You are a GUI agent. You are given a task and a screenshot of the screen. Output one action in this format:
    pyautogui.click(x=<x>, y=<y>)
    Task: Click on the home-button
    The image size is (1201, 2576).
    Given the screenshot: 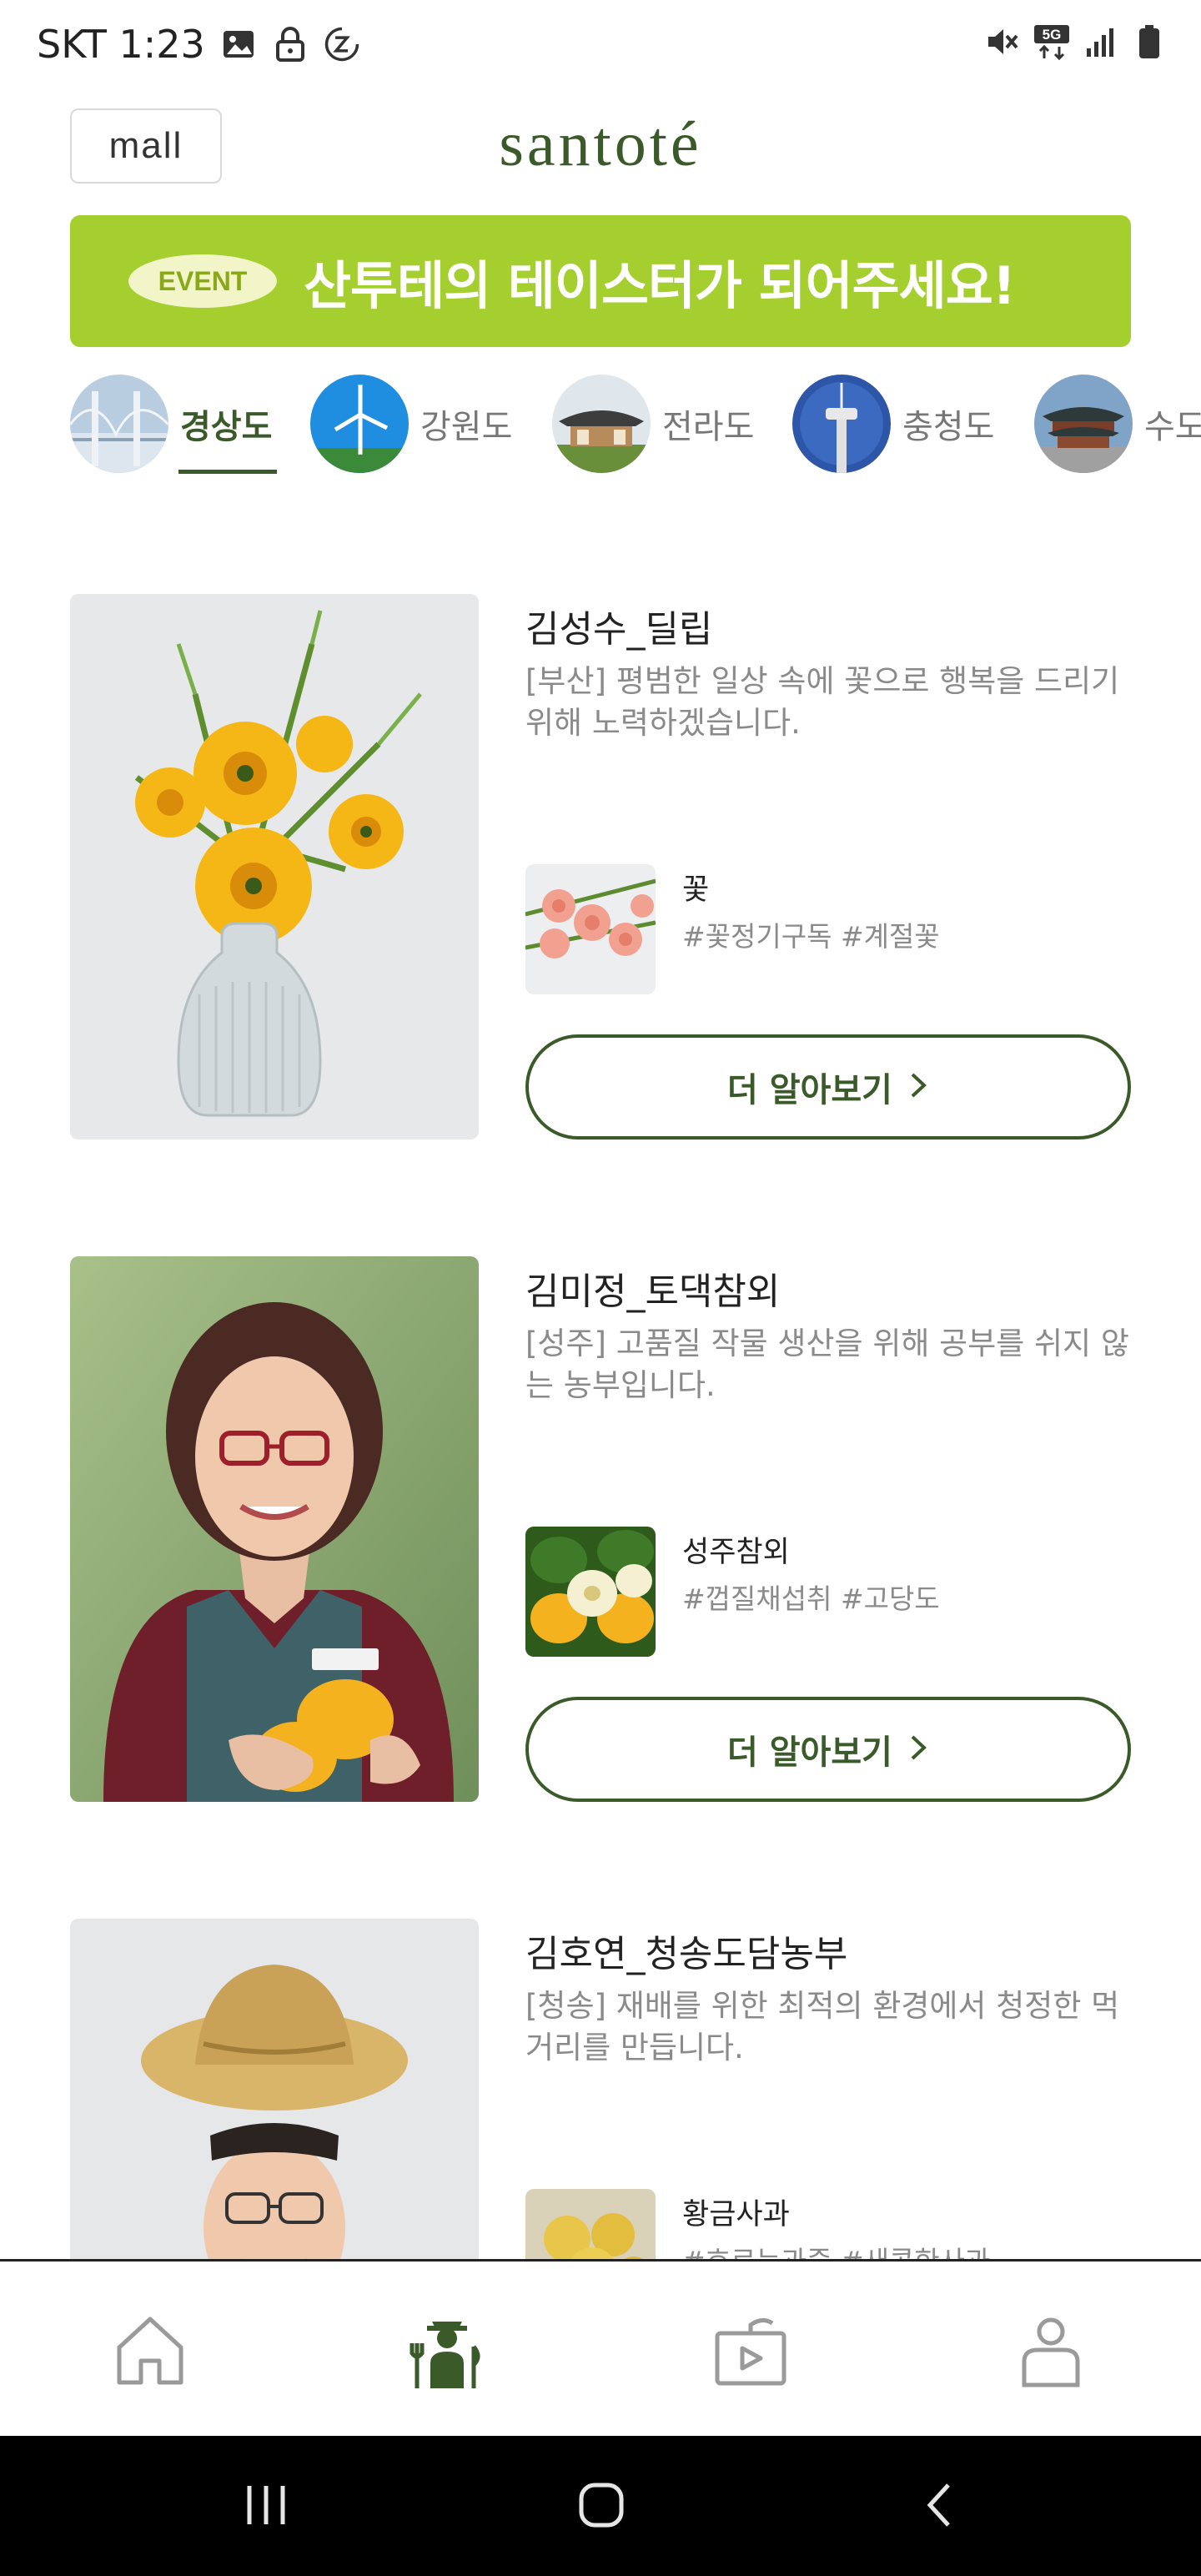 What is the action you would take?
    pyautogui.click(x=602, y=2506)
    